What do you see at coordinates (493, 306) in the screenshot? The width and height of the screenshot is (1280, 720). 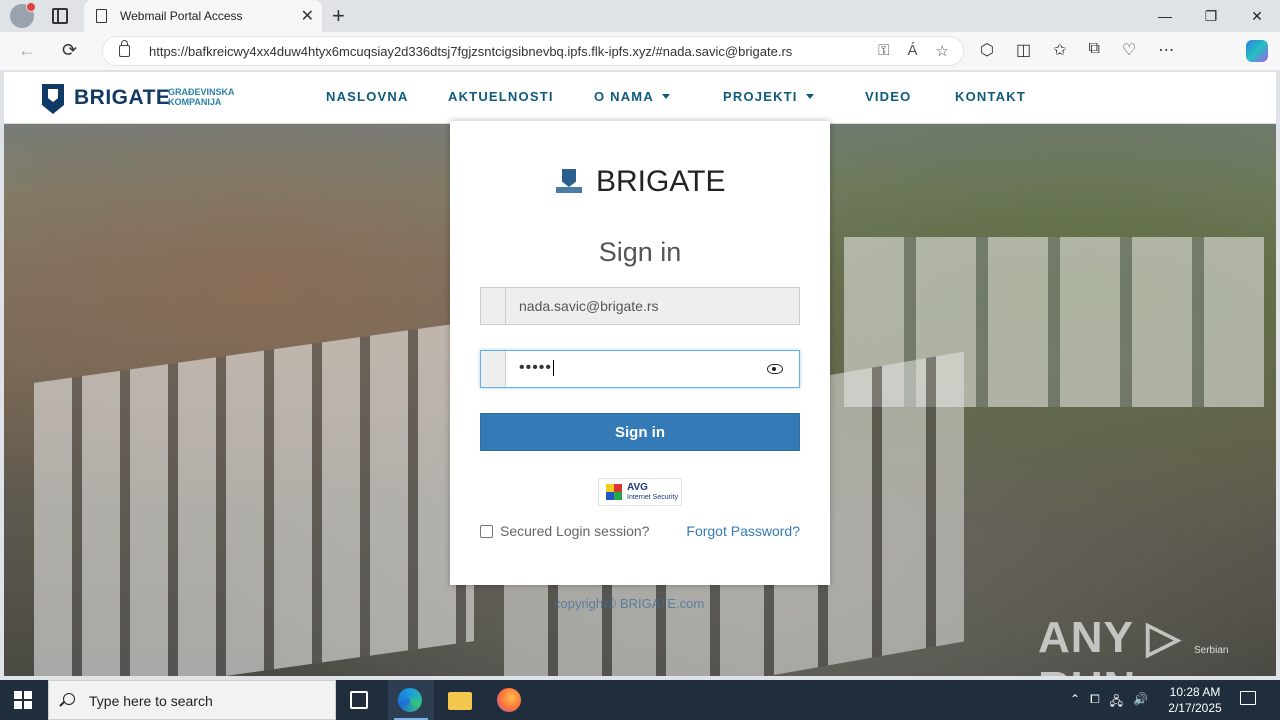 I see `email-addon` at bounding box center [493, 306].